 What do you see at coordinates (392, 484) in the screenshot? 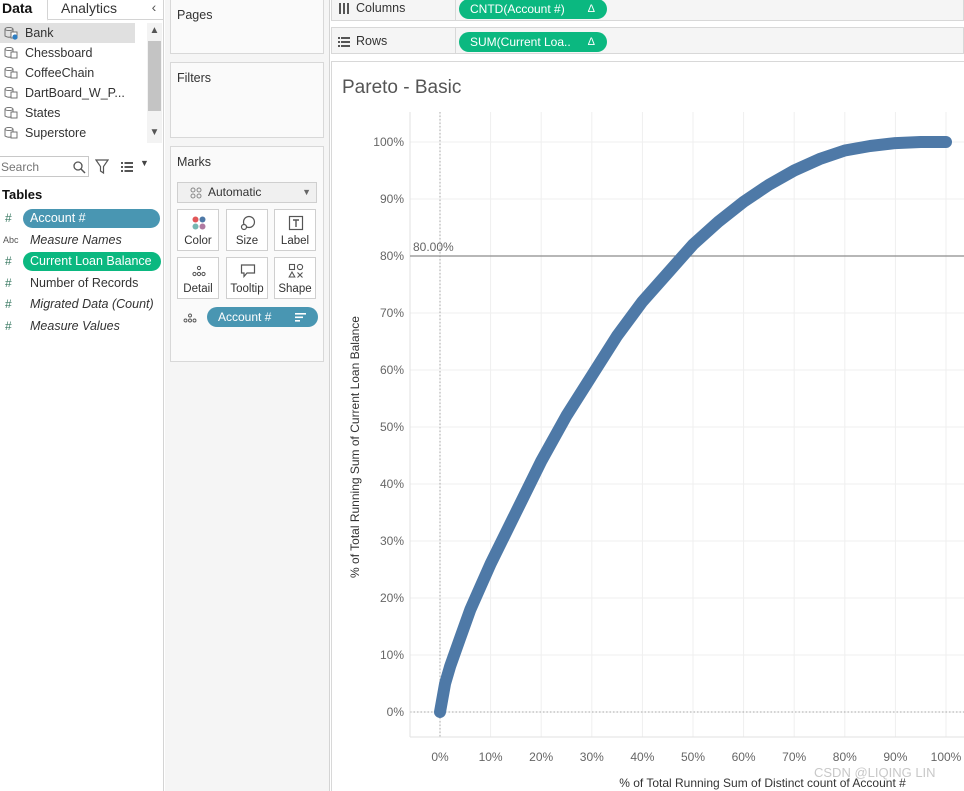
I see `y-tick-label: 40%` at bounding box center [392, 484].